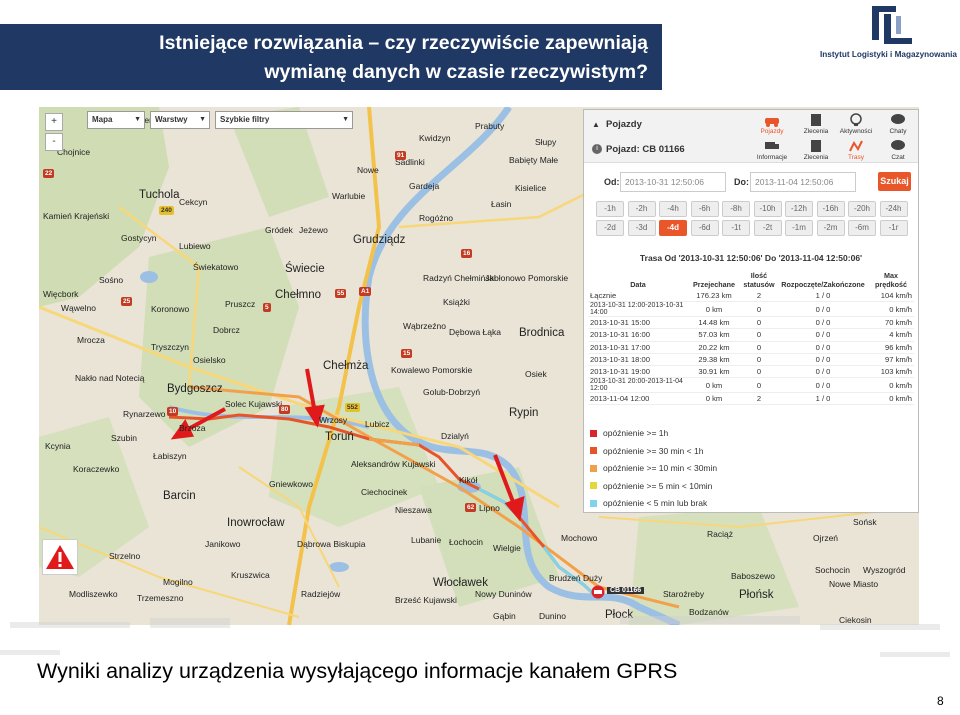 The image size is (960, 715). I want to click on warning-button, so click(60, 557).